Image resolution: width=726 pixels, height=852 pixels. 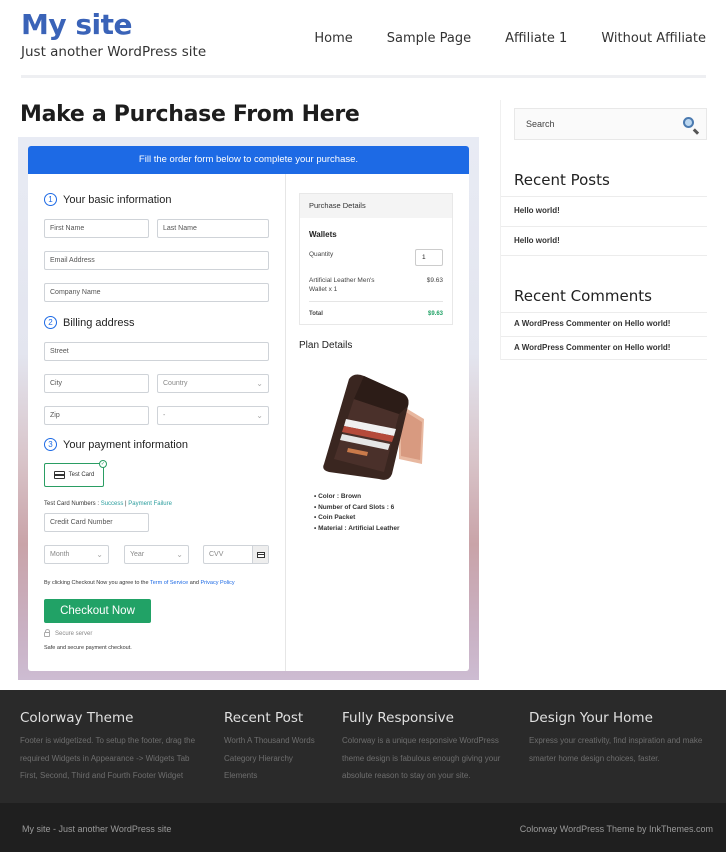 What do you see at coordinates (216, 554) in the screenshot?
I see `cvv-placeholder: CVV` at bounding box center [216, 554].